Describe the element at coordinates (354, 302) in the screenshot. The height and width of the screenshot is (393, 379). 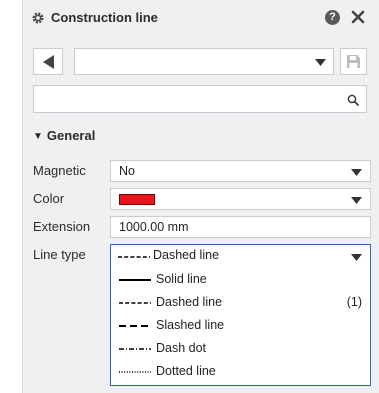
I see `option-count: (1)` at that location.